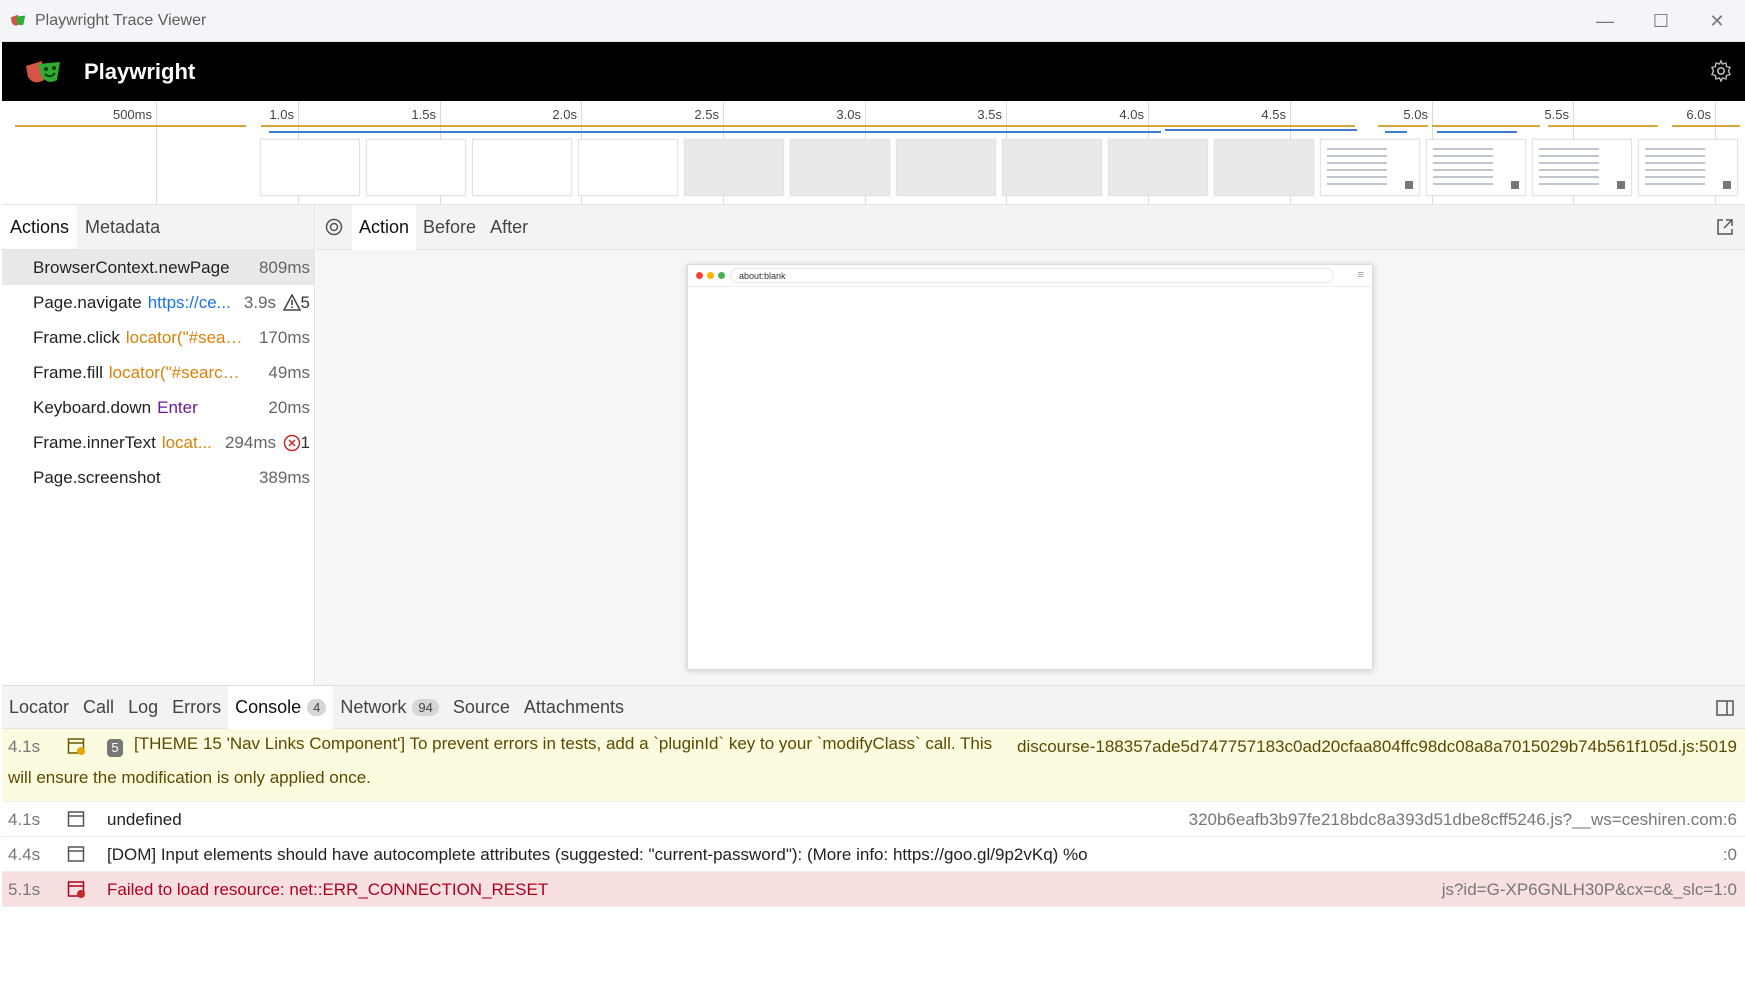 The height and width of the screenshot is (991, 1745). What do you see at coordinates (564, 114) in the screenshot?
I see `timeline-tick-label: 2.0s` at bounding box center [564, 114].